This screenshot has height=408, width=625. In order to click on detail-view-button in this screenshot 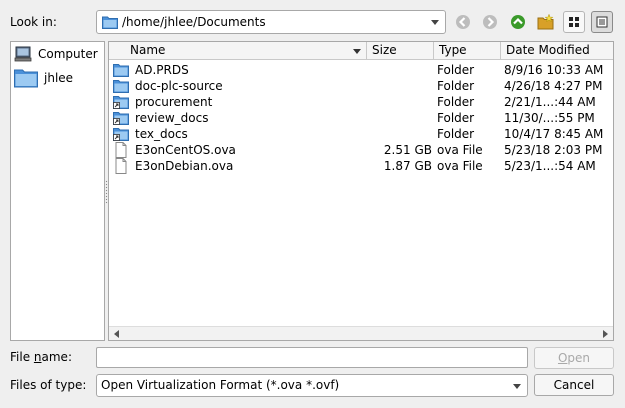, I will do `click(602, 22)`.